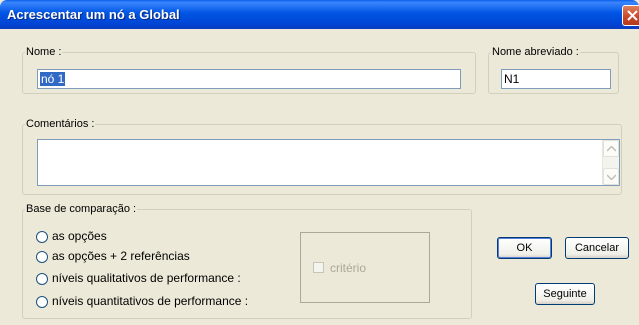 The height and width of the screenshot is (325, 639). I want to click on nome-abreviado-label: Nome abreviado :, so click(535, 52).